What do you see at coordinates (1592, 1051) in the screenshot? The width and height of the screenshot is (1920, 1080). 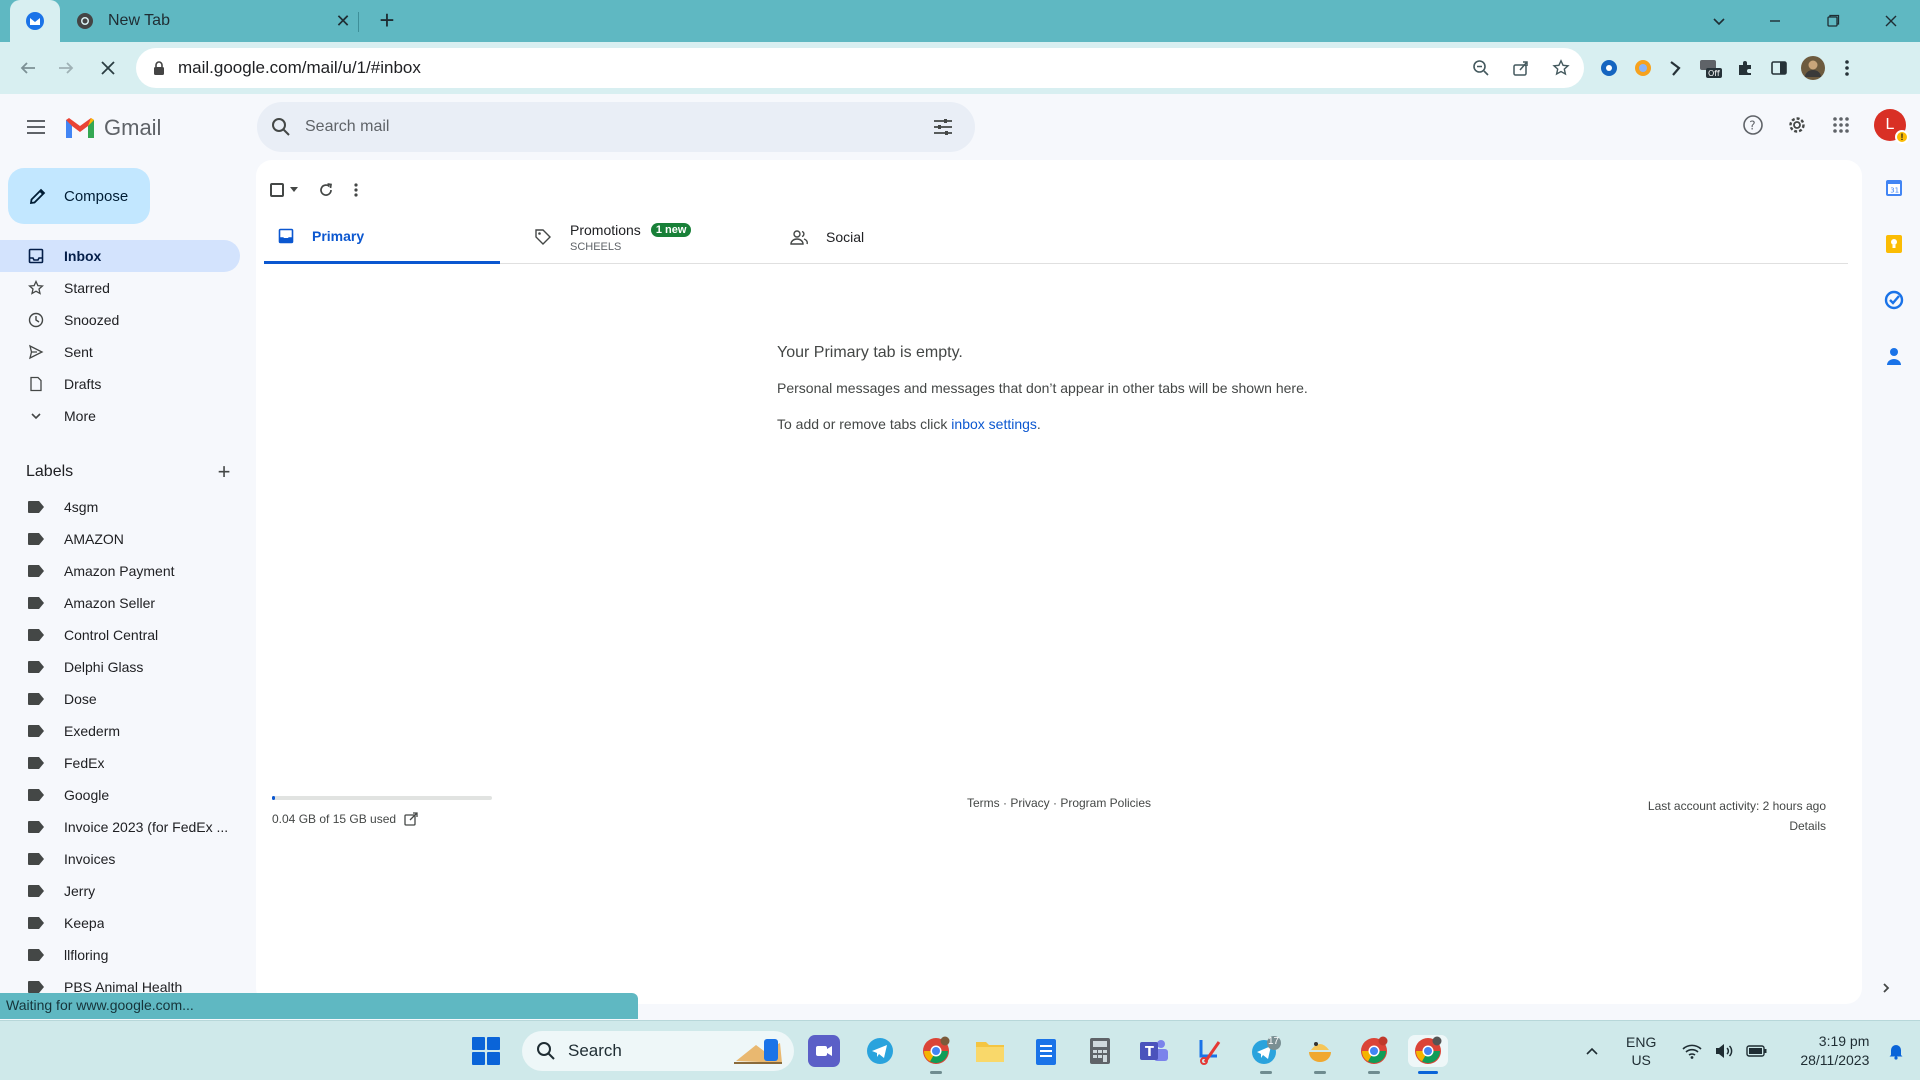 I see `show-hidden-icons-chevron-icon` at bounding box center [1592, 1051].